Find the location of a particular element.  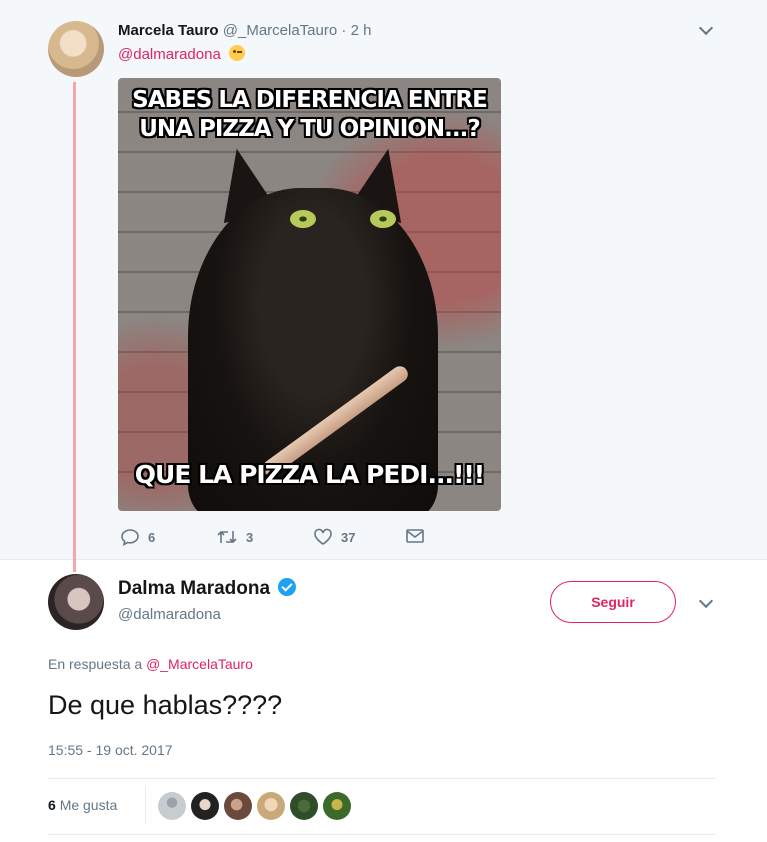

verified-icon is located at coordinates (287, 587).